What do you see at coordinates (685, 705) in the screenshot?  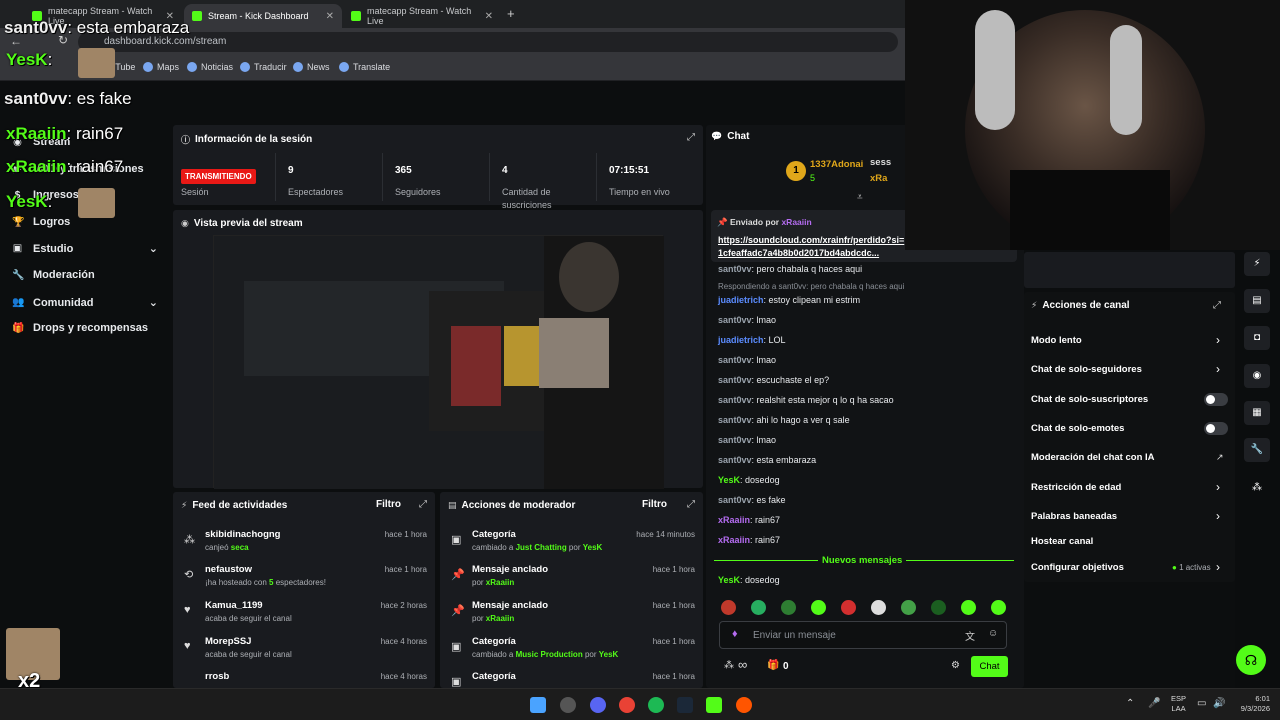 I see `steam-icon` at bounding box center [685, 705].